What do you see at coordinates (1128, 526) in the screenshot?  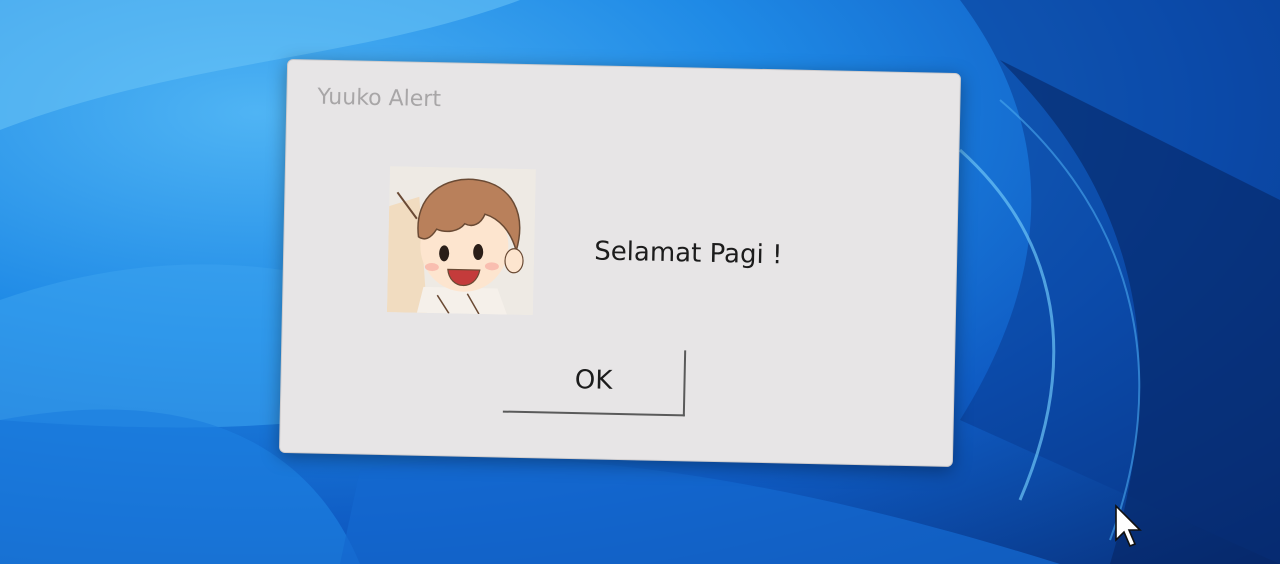 I see `mouse-cursor-icon` at bounding box center [1128, 526].